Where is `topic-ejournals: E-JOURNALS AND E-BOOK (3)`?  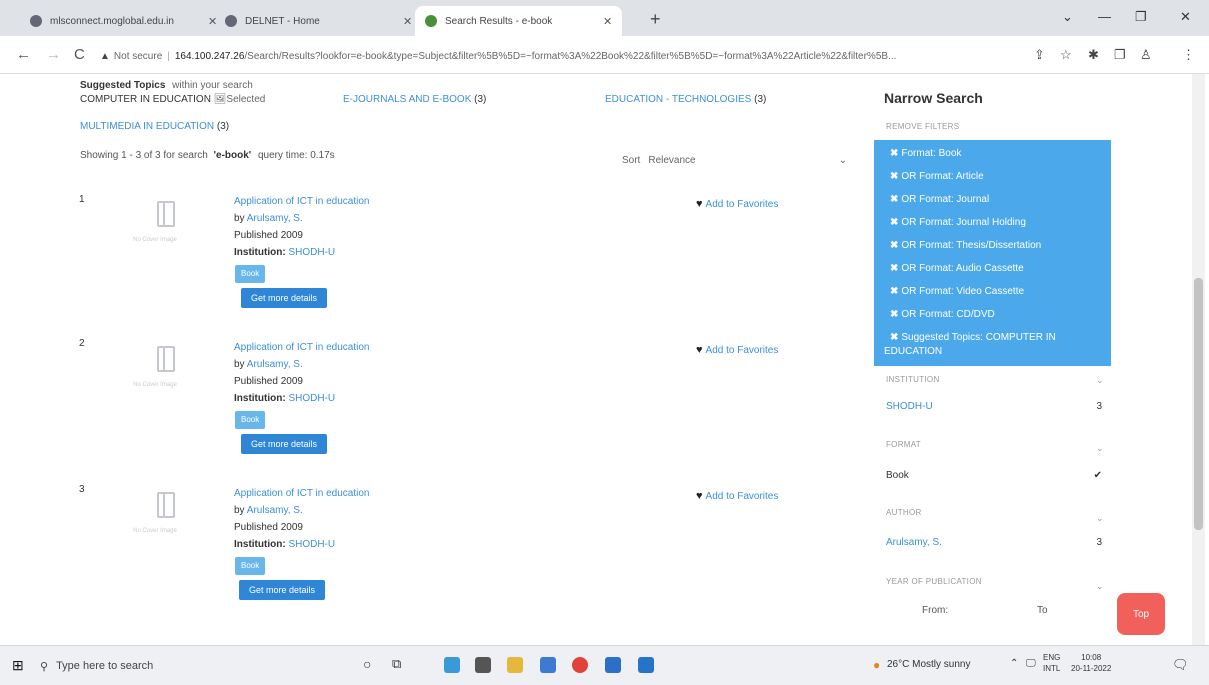
topic-ejournals: E-JOURNALS AND E-BOOK (3) is located at coordinates (414, 99).